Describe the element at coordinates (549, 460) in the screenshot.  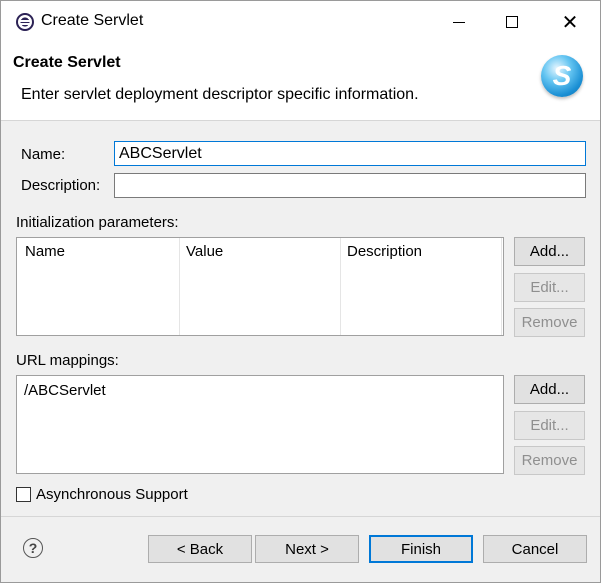
I see `url-mappings-remove-button: Remove` at that location.